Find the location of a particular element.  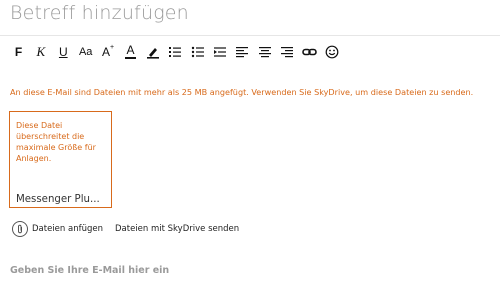

text-color-bar is located at coordinates (130, 58).